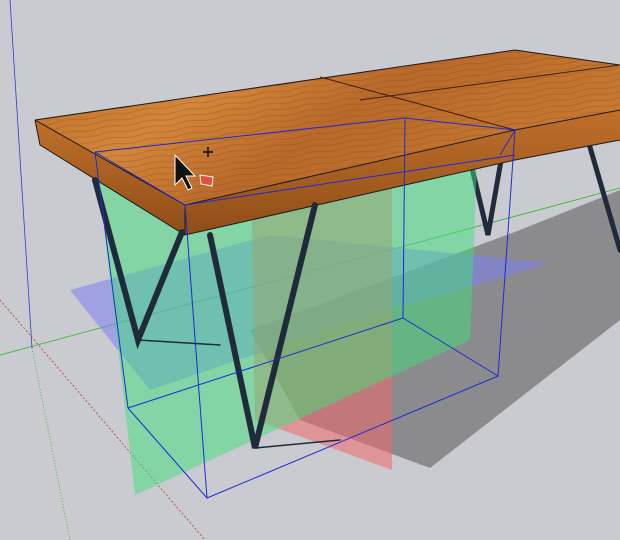 This screenshot has width=620, height=540. I want to click on red-face-indicator-icon, so click(206, 180).